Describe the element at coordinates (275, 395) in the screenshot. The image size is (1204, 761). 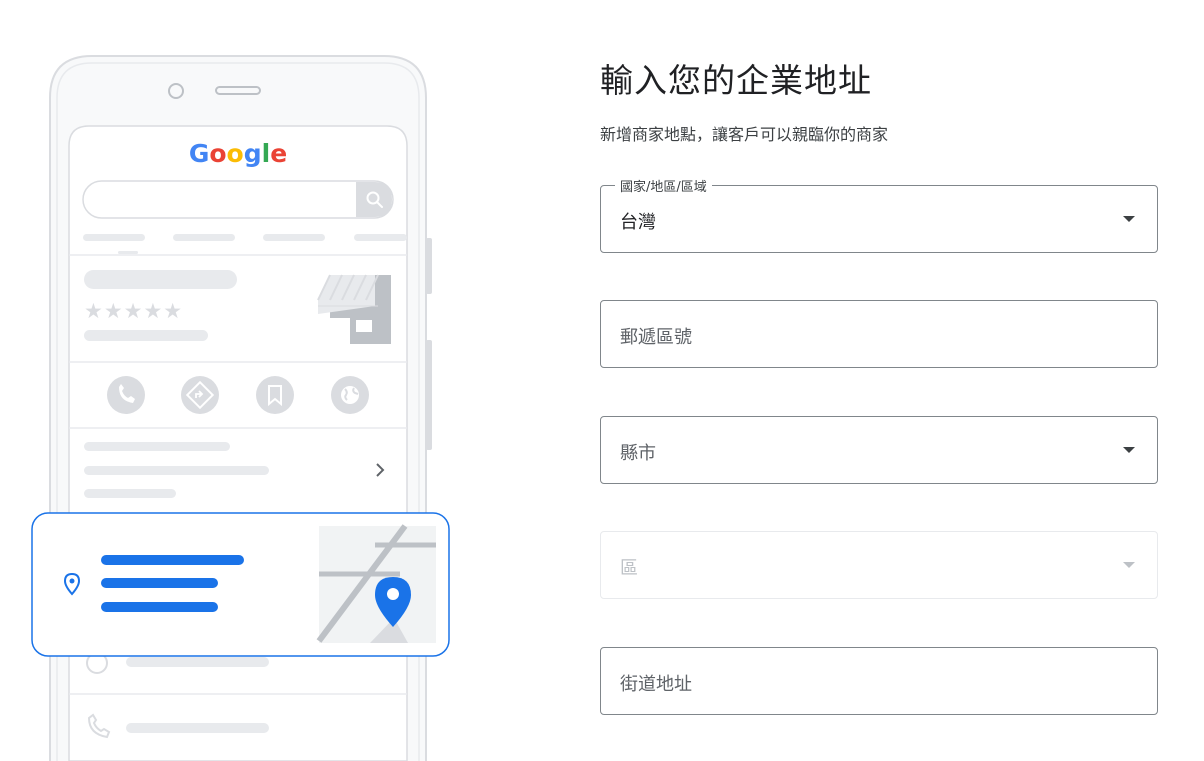
I see `bookmark-icon` at that location.